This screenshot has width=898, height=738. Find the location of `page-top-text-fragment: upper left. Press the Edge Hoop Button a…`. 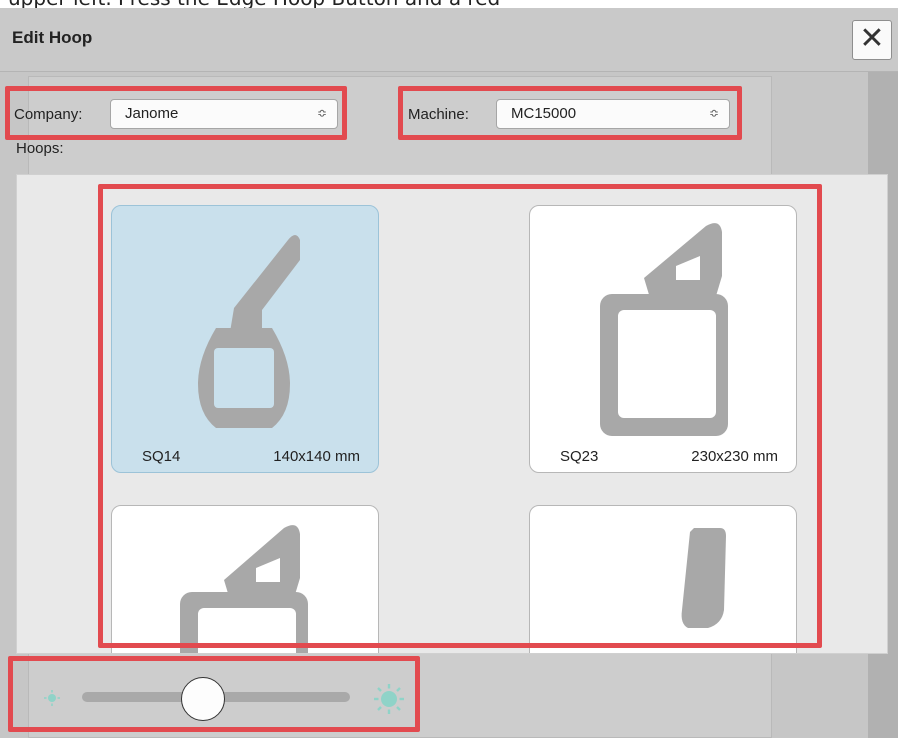

page-top-text-fragment: upper left. Press the Edge Hoop Button a… is located at coordinates (449, 4).